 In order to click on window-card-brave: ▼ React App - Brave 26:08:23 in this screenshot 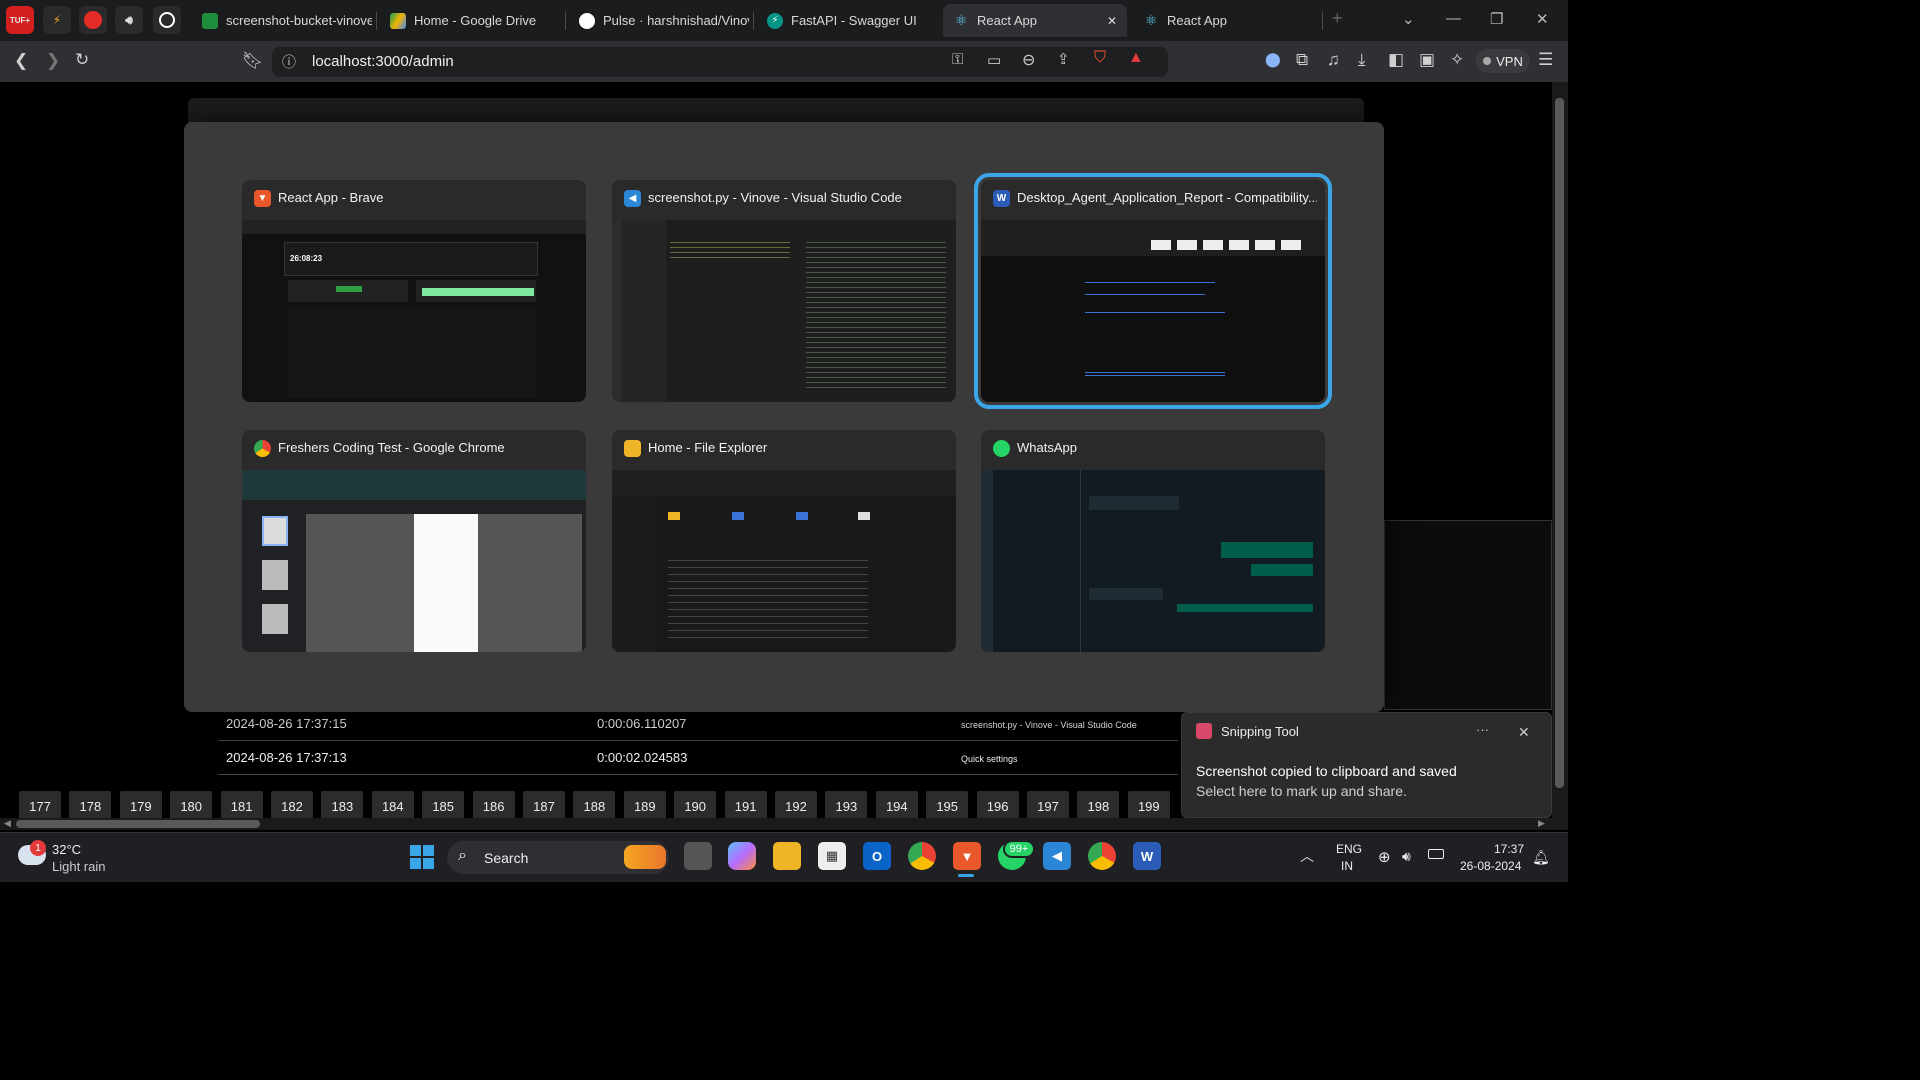, I will do `click(414, 291)`.